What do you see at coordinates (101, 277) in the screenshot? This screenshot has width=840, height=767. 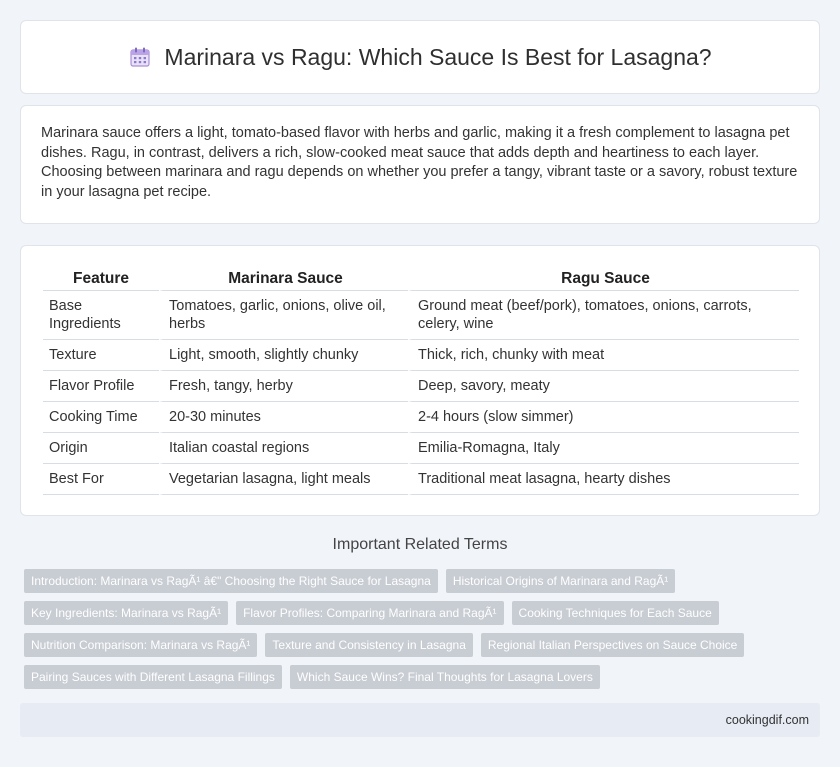 I see `header-feature: Feature` at bounding box center [101, 277].